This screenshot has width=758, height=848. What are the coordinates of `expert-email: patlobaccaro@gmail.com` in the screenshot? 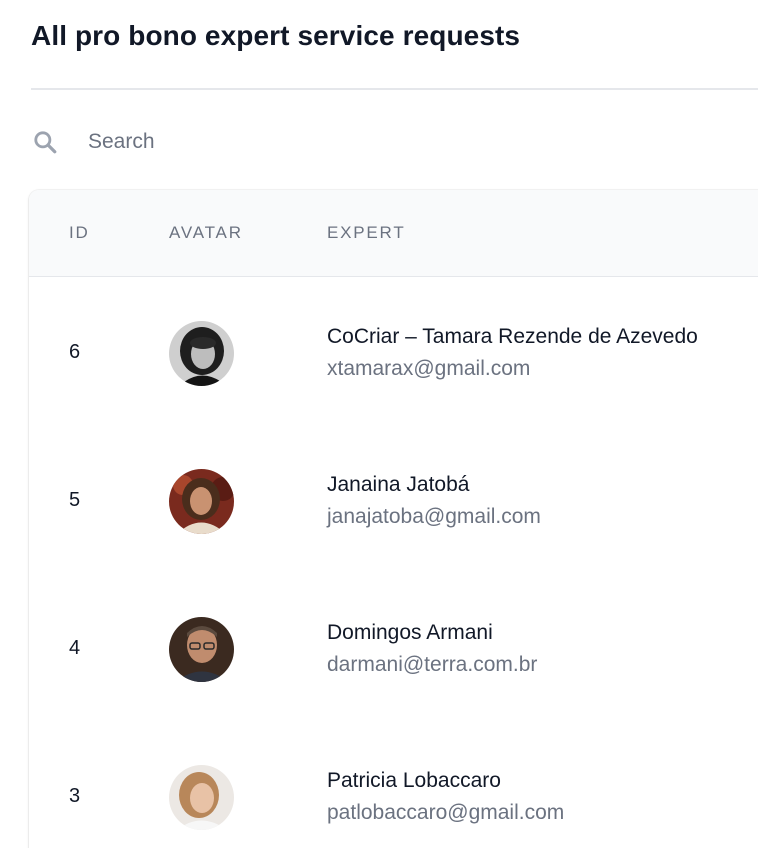 It's located at (446, 812).